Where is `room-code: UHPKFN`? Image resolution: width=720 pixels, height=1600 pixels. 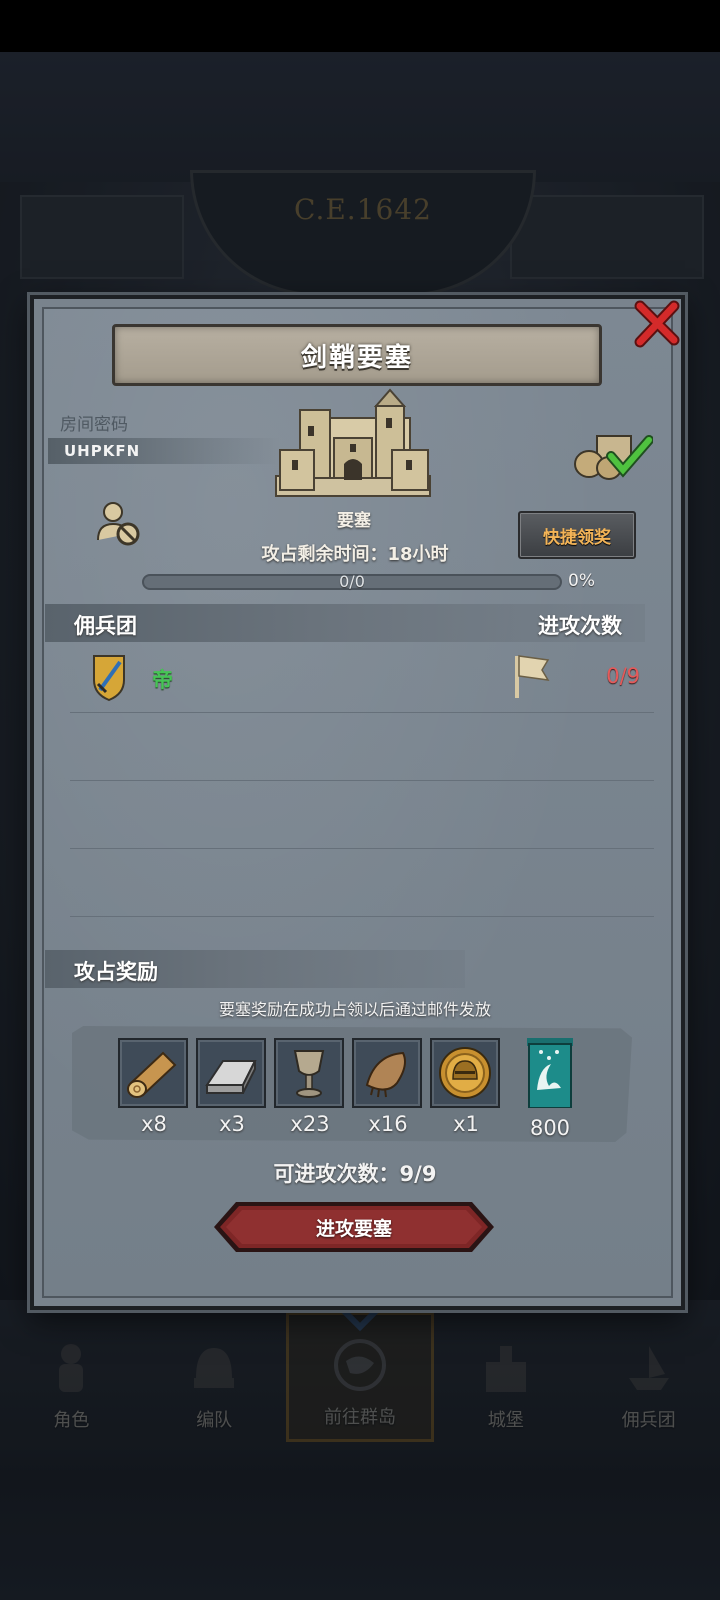
room-code: UHPKFN is located at coordinates (102, 451).